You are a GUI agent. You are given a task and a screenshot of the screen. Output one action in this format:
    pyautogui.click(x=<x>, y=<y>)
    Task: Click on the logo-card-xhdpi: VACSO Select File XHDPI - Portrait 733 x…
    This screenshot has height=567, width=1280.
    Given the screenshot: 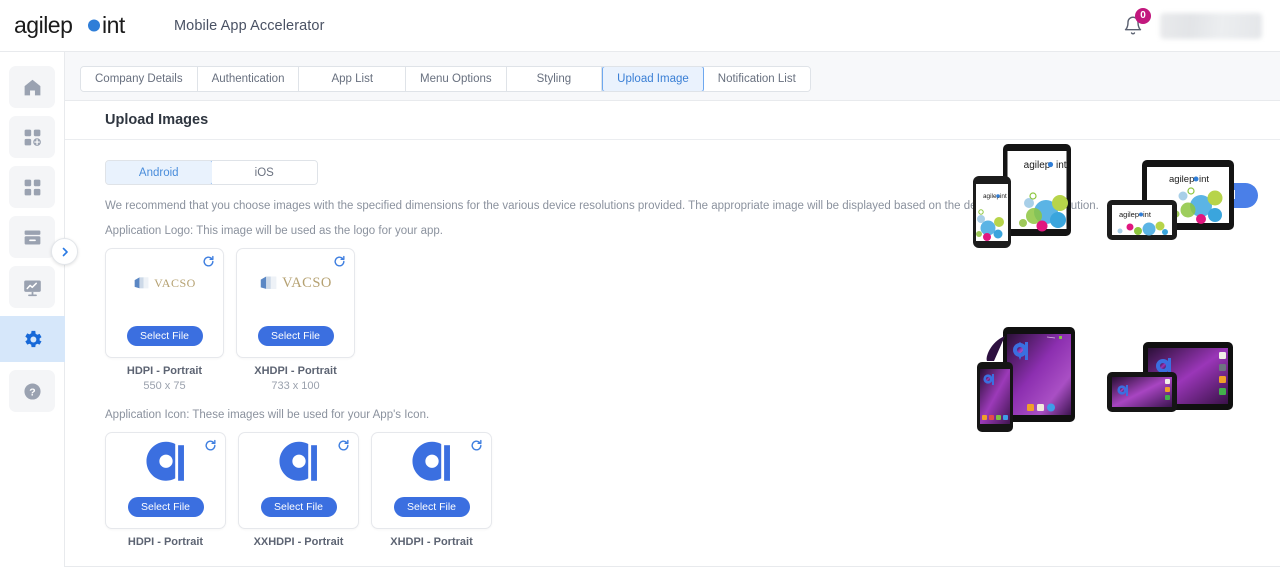 What is the action you would take?
    pyautogui.click(x=295, y=321)
    